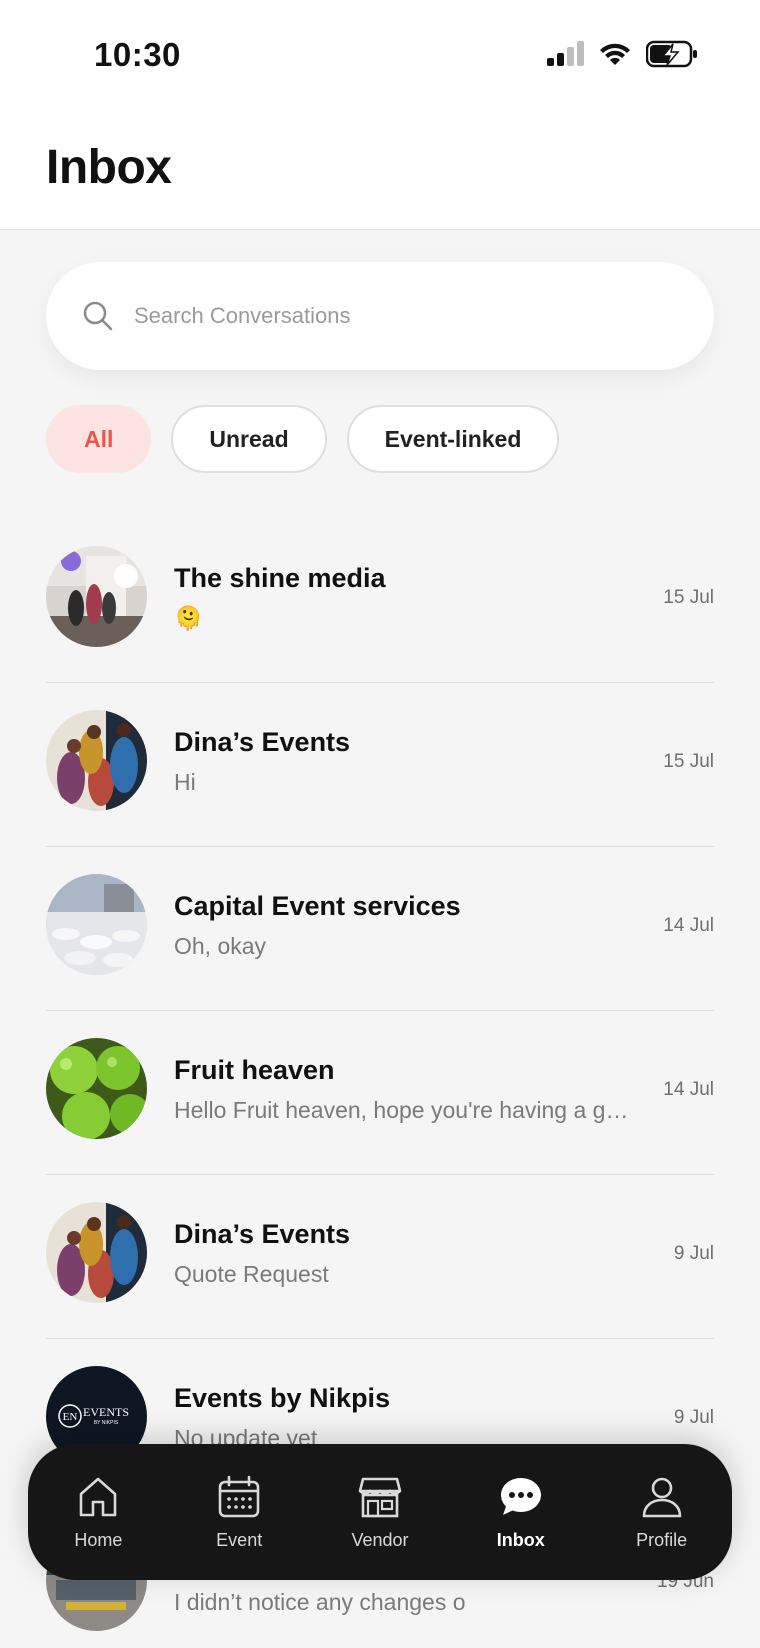 The image size is (760, 1648). What do you see at coordinates (249, 439) in the screenshot?
I see `filter-unread: Unread` at bounding box center [249, 439].